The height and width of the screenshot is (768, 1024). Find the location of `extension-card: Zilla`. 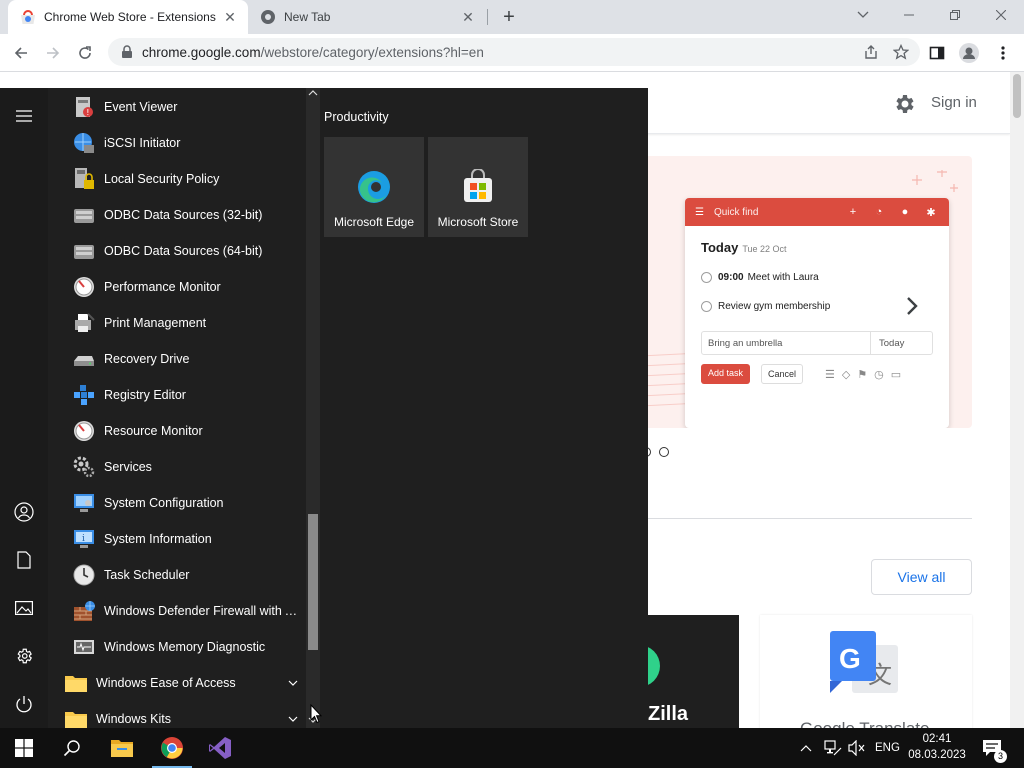

extension-card: Zilla is located at coordinates (689, 671).